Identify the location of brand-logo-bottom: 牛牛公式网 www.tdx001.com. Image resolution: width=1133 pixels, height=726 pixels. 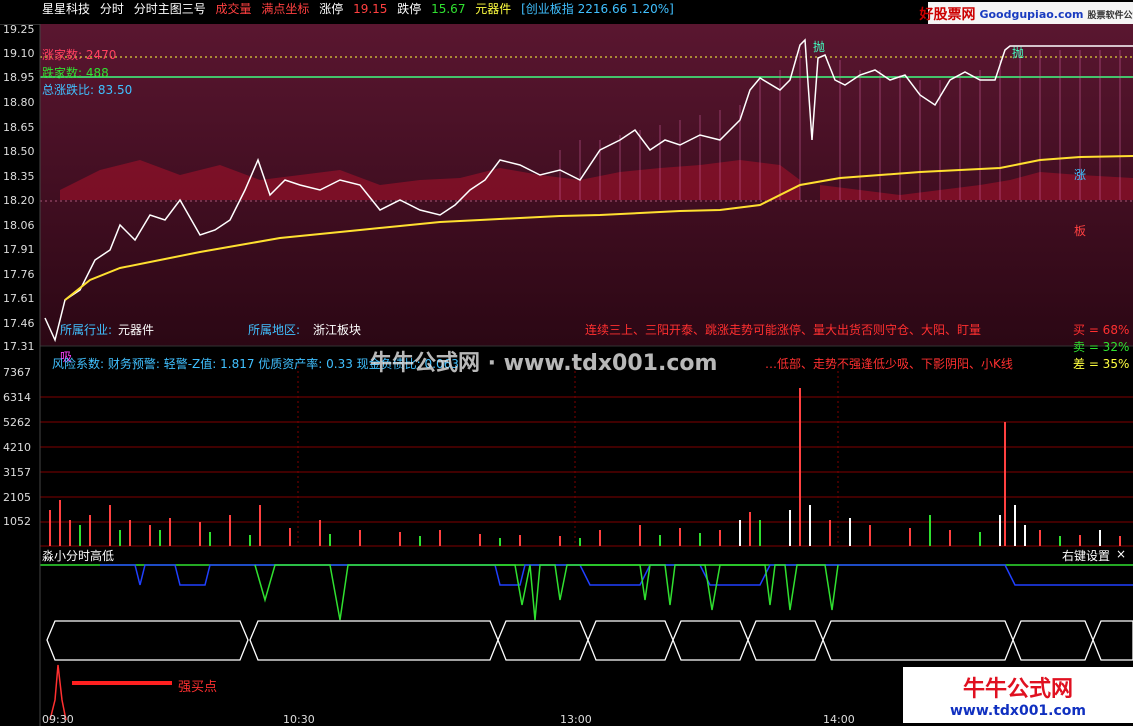
(1018, 695).